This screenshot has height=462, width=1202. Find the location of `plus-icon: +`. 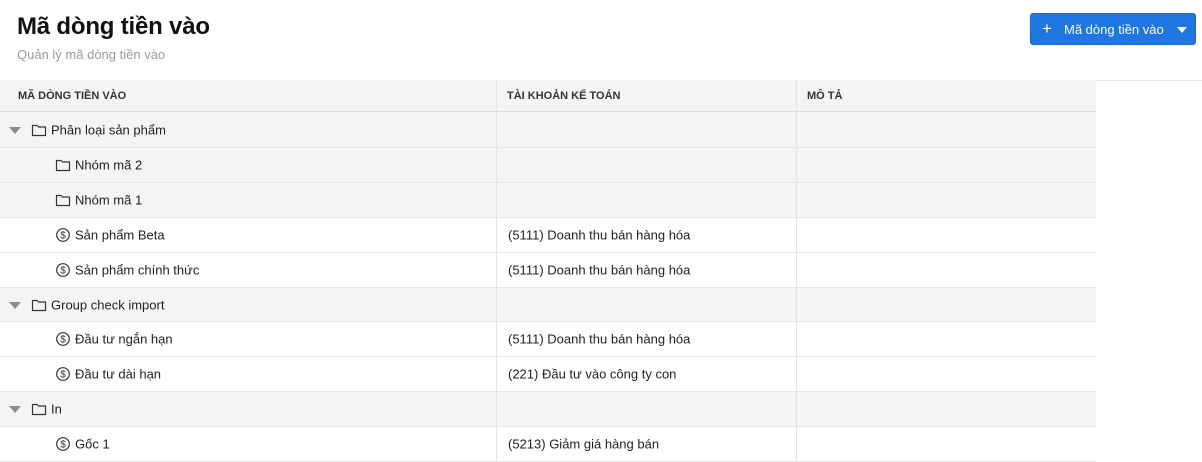

plus-icon: + is located at coordinates (1047, 28).